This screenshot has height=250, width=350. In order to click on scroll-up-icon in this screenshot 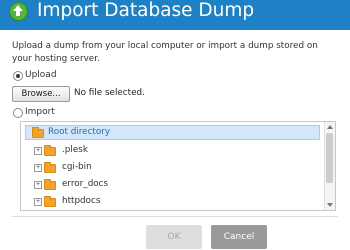, I will do `click(330, 127)`.